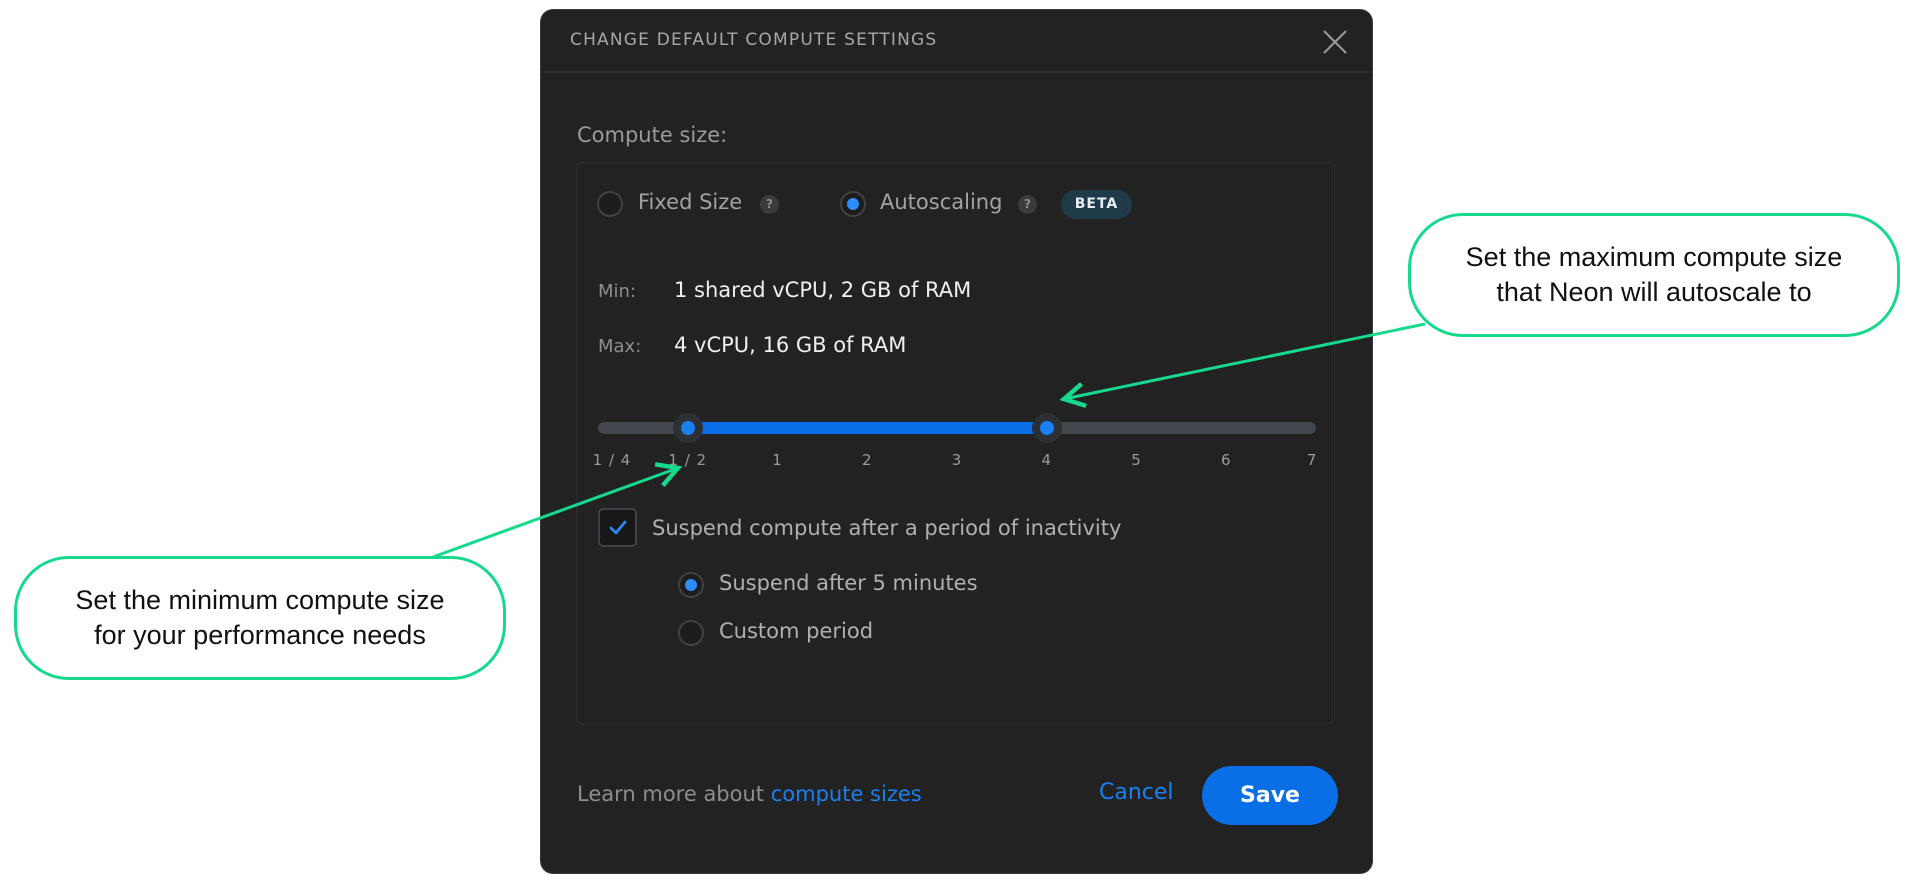 This screenshot has height=890, width=1920. I want to click on max-callout-line-1: Set the maximum compute size, so click(1654, 257).